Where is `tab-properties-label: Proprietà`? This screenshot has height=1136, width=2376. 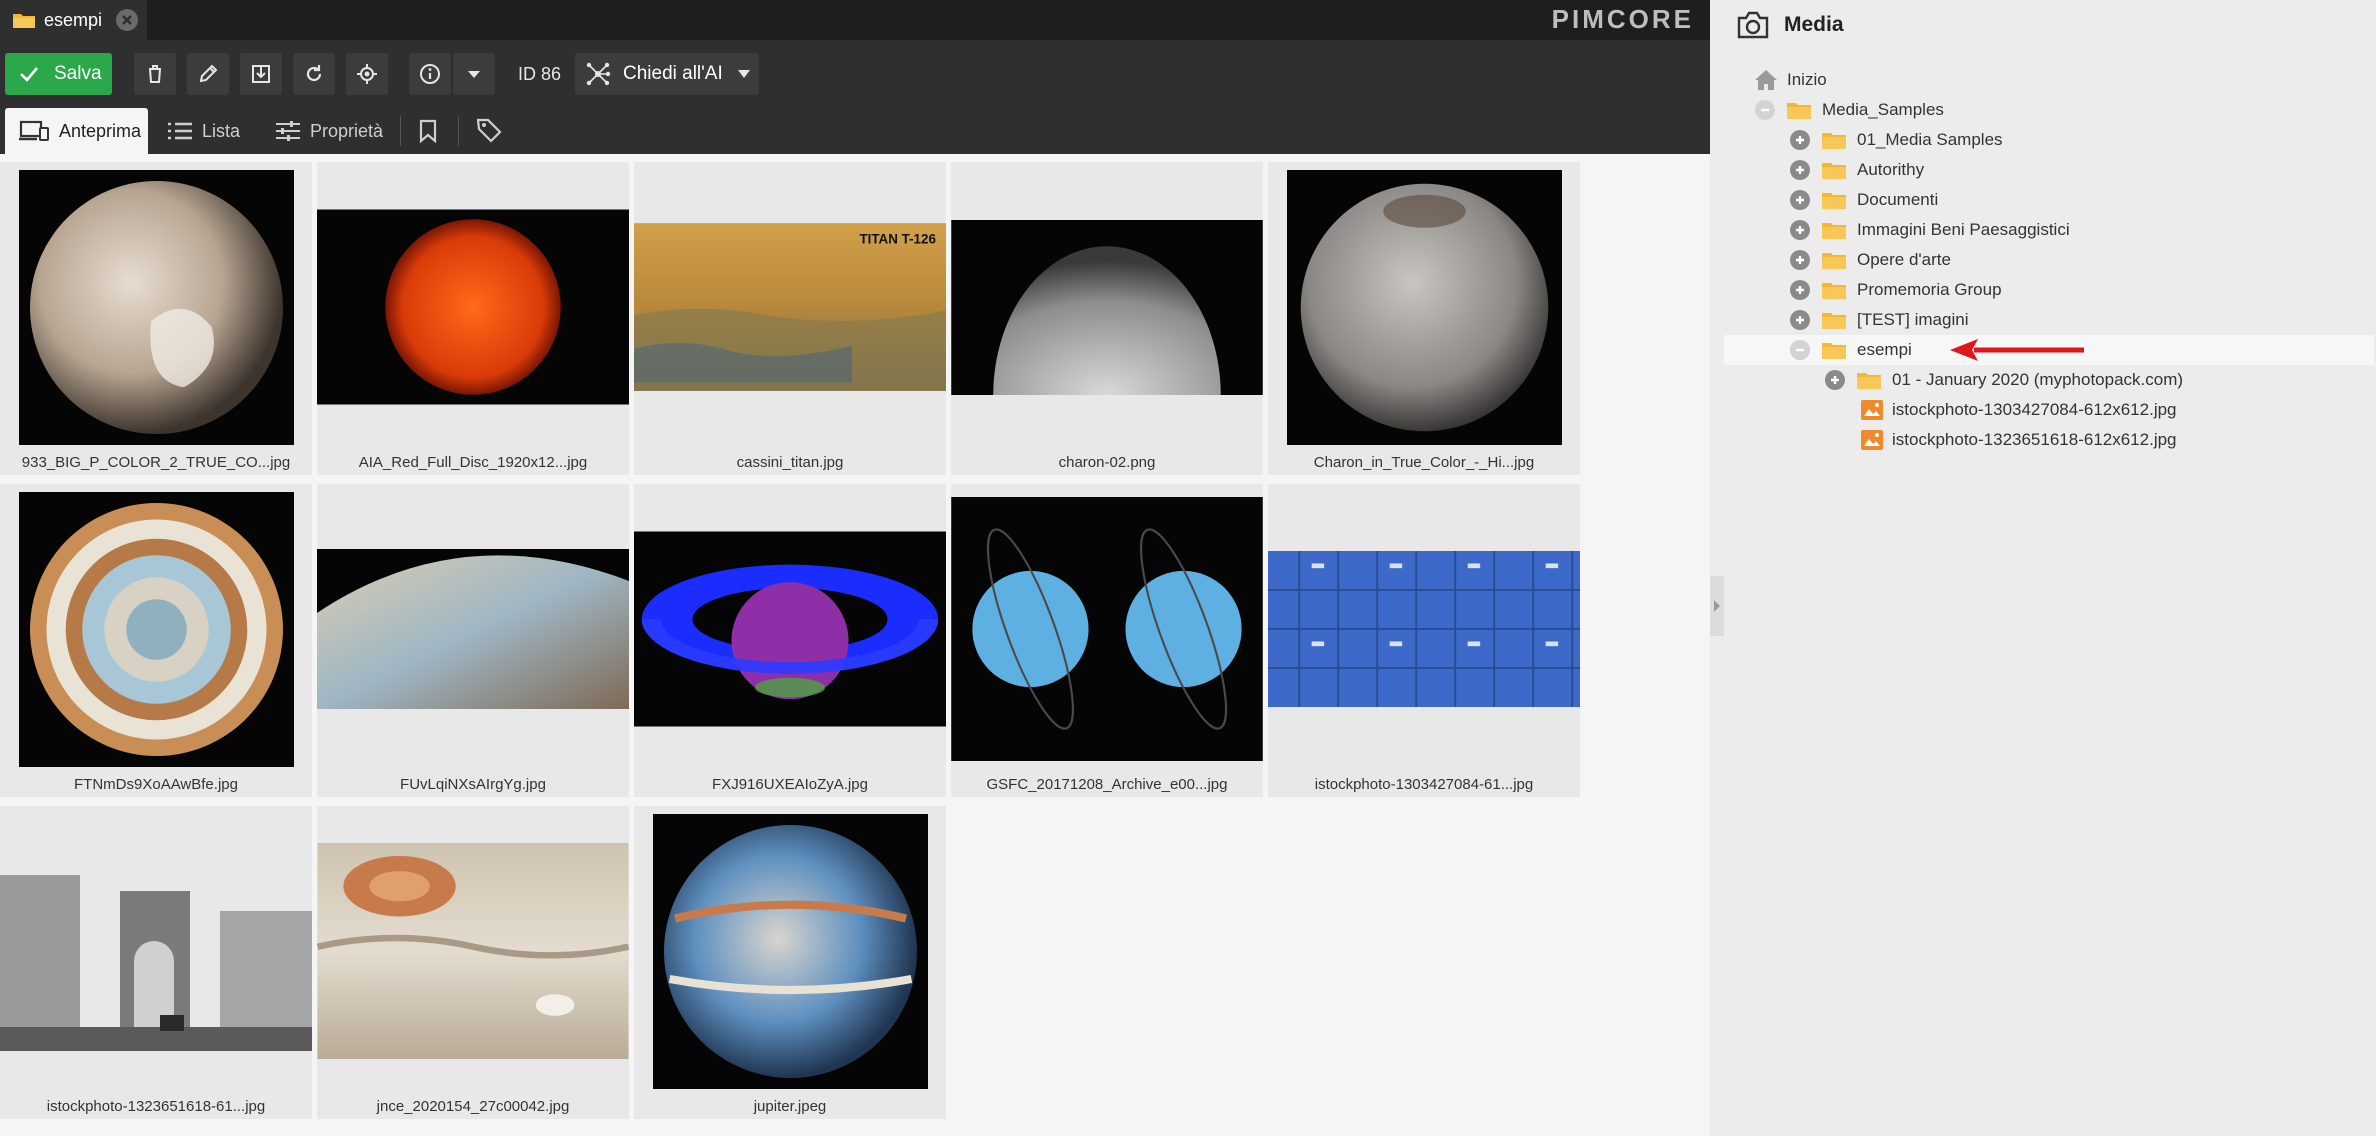 tab-properties-label: Proprietà is located at coordinates (347, 130).